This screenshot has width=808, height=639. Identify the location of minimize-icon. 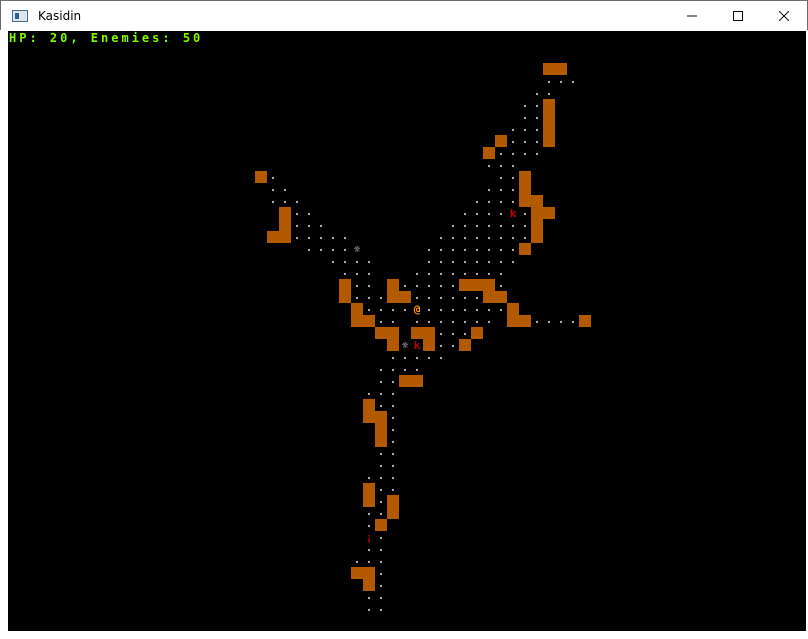
(692, 16).